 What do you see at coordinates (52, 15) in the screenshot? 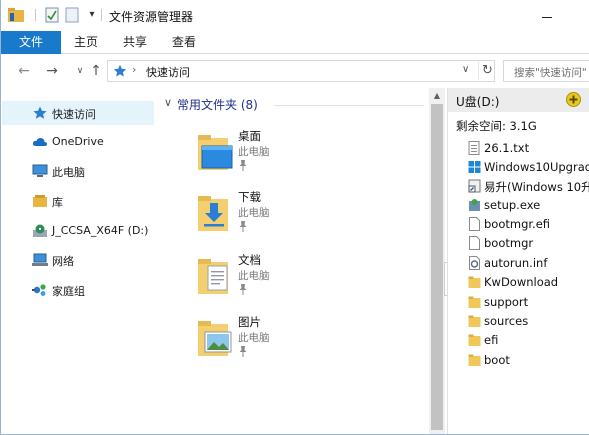
I see `properties-icon` at bounding box center [52, 15].